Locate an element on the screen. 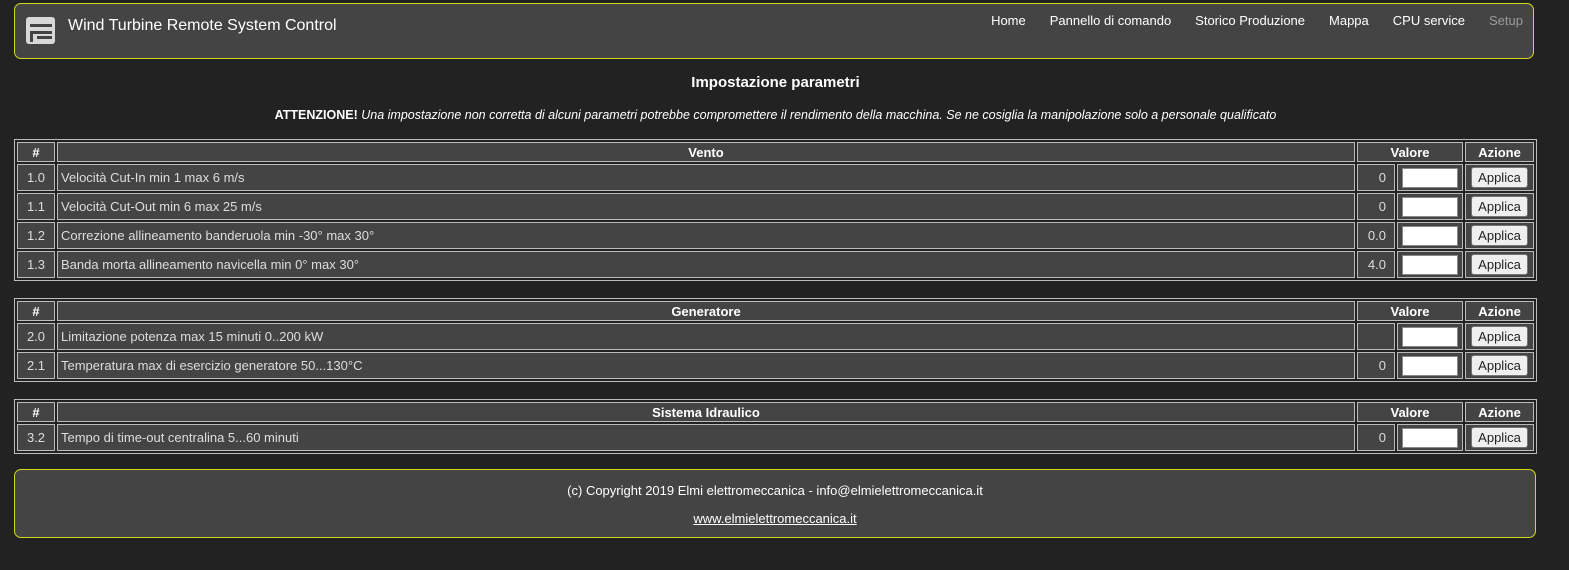 Image resolution: width=1569 pixels, height=570 pixels. param-current-value: 0.0 is located at coordinates (1376, 235).